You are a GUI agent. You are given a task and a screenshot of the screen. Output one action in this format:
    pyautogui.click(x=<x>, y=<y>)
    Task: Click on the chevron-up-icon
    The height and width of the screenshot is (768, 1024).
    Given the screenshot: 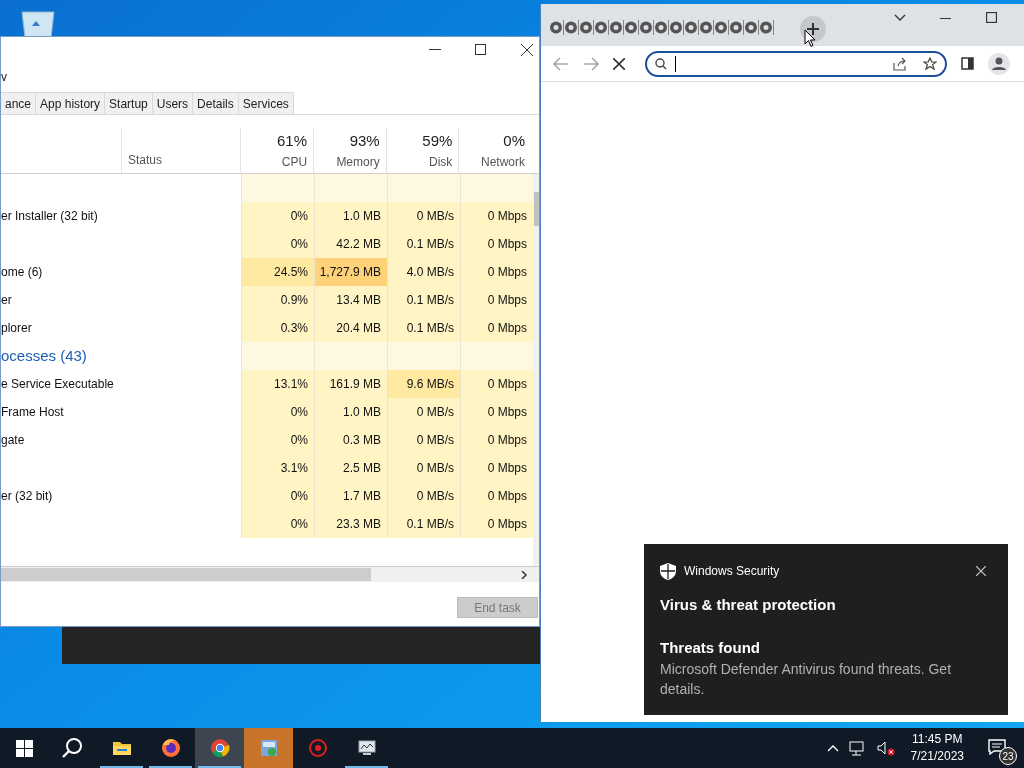 What is the action you would take?
    pyautogui.click(x=832, y=748)
    